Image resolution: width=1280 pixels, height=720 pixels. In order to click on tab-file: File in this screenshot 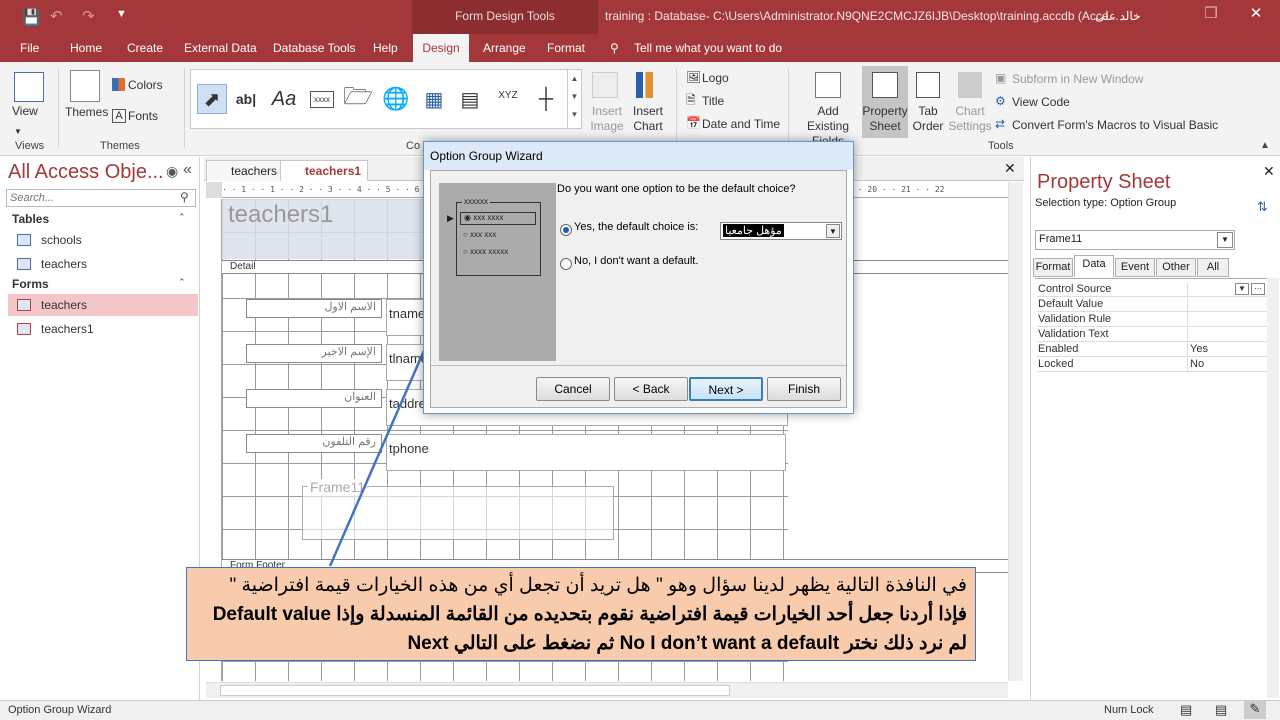, I will do `click(29, 48)`.